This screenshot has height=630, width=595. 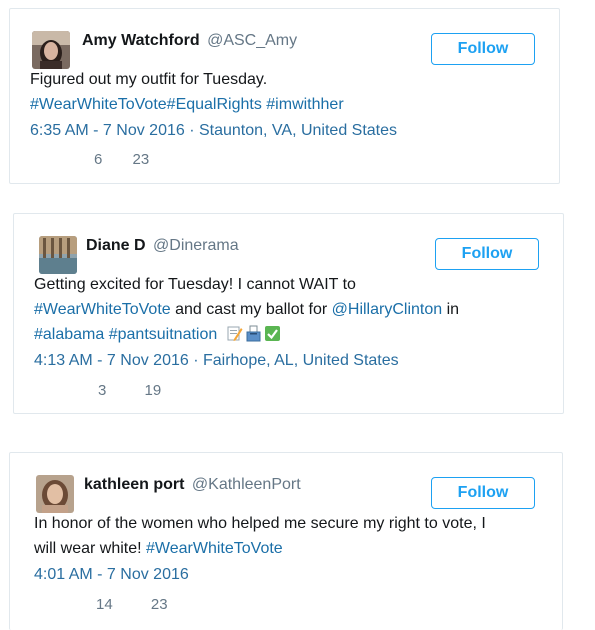 I want to click on author-row: Diane D @Dinerama, so click(x=162, y=246).